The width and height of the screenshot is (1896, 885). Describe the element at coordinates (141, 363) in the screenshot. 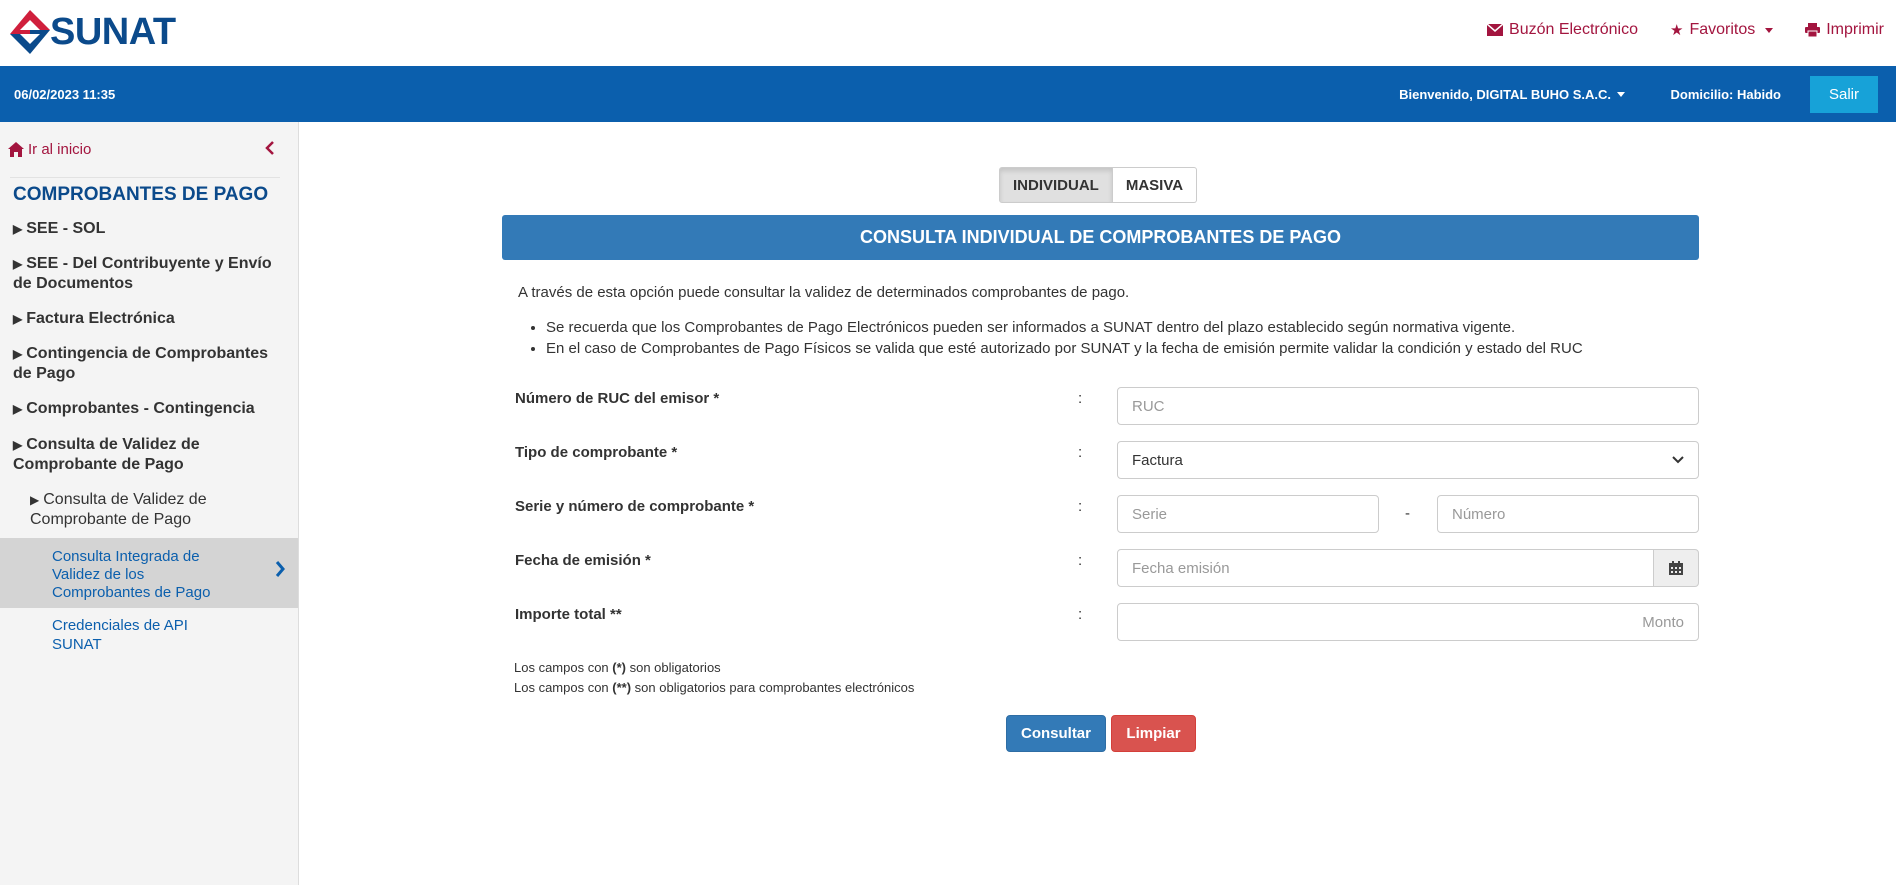

I see `sidebar-item-label: Contingencia de Comprobantes de Pago` at that location.